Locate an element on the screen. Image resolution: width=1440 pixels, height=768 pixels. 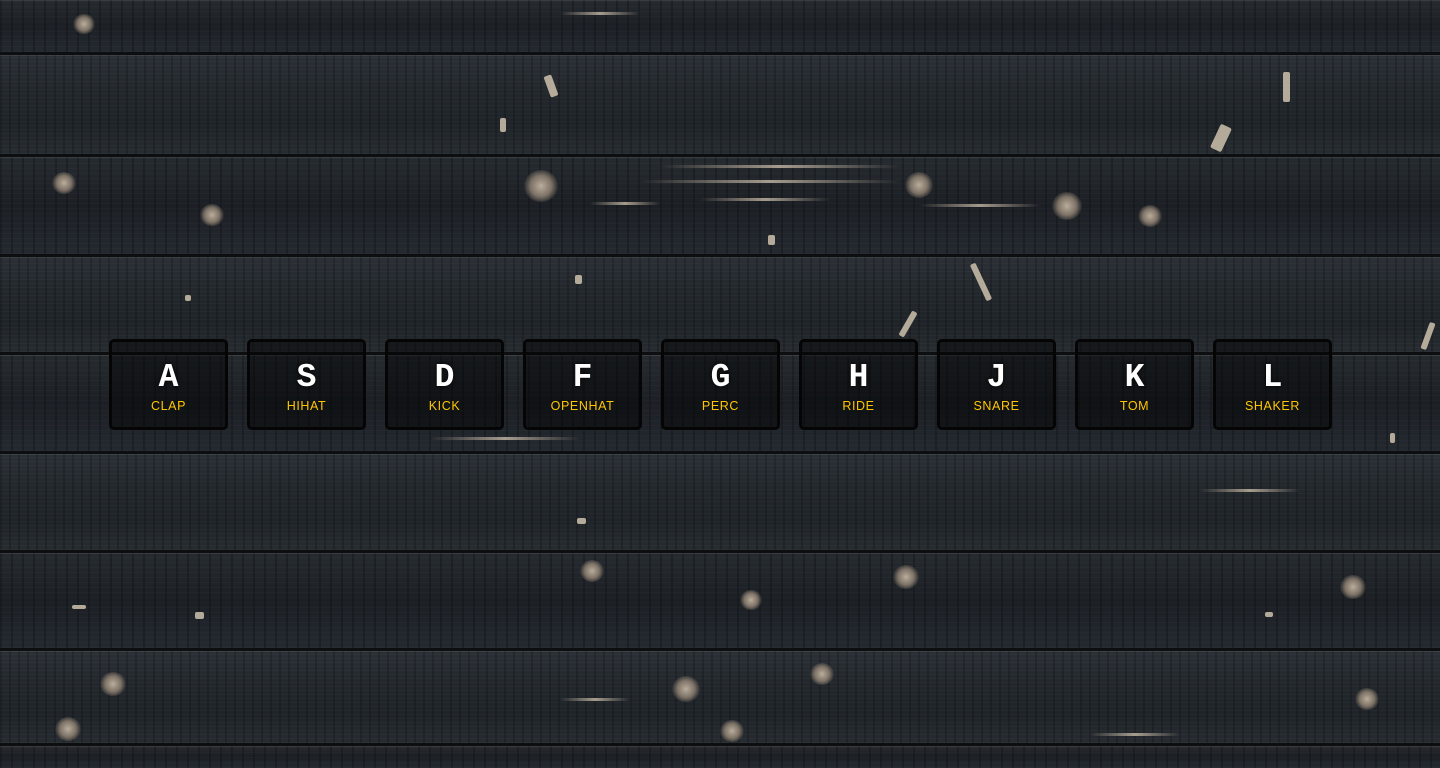
key-letter: J is located at coordinates (996, 377).